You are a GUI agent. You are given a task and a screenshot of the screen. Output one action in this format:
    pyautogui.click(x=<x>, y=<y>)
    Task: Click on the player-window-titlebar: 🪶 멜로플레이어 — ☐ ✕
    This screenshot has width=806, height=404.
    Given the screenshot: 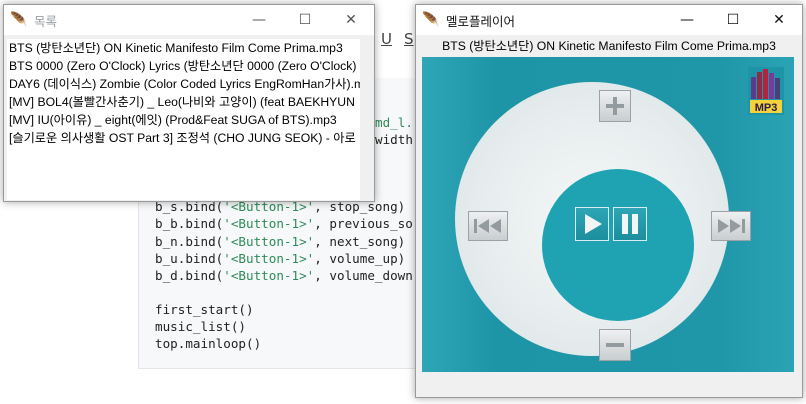 What is the action you would take?
    pyautogui.click(x=609, y=20)
    